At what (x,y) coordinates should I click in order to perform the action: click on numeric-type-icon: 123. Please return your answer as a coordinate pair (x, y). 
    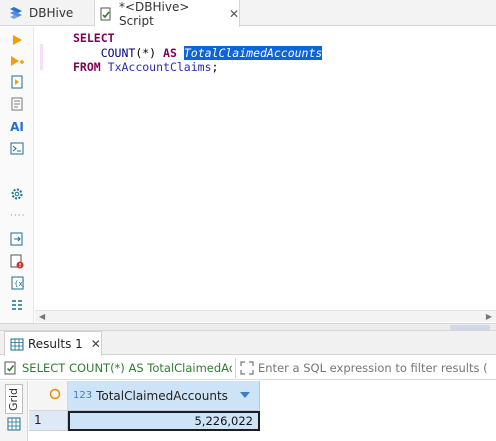
    Looking at the image, I should click on (83, 395).